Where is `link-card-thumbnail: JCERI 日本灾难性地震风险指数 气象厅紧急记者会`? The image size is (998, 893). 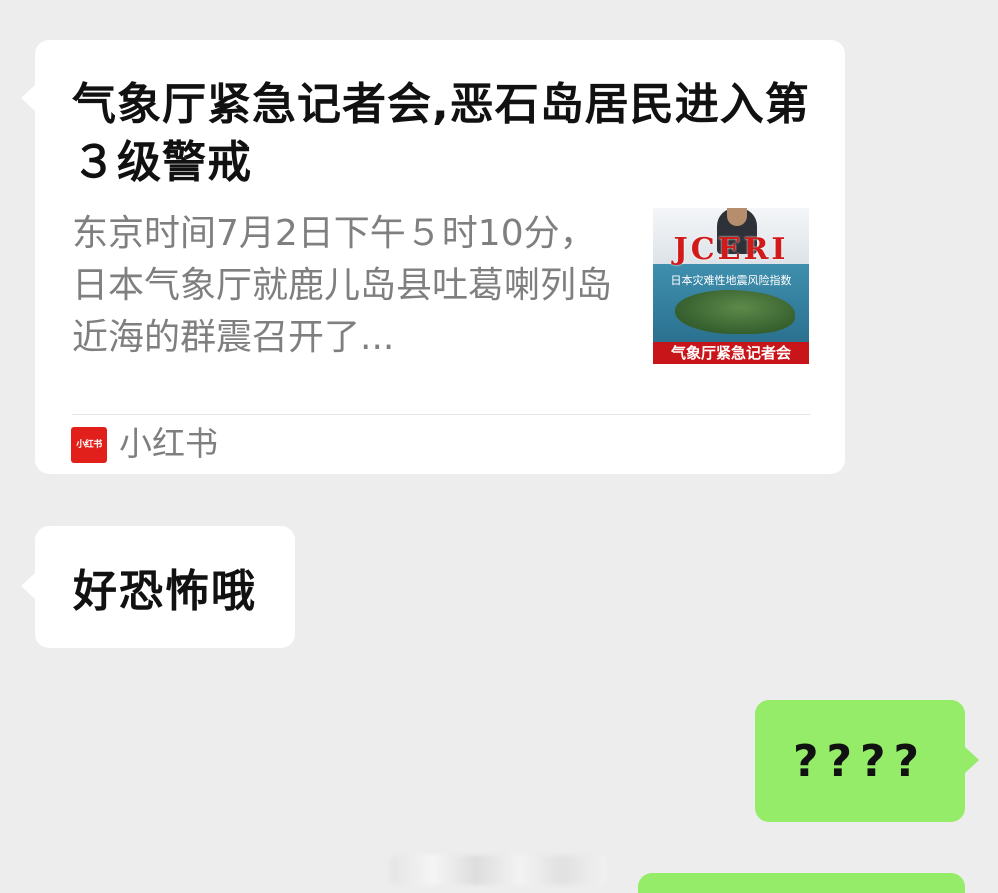
link-card-thumbnail: JCERI 日本灾难性地震风险指数 气象厅紧急记者会 is located at coordinates (731, 286).